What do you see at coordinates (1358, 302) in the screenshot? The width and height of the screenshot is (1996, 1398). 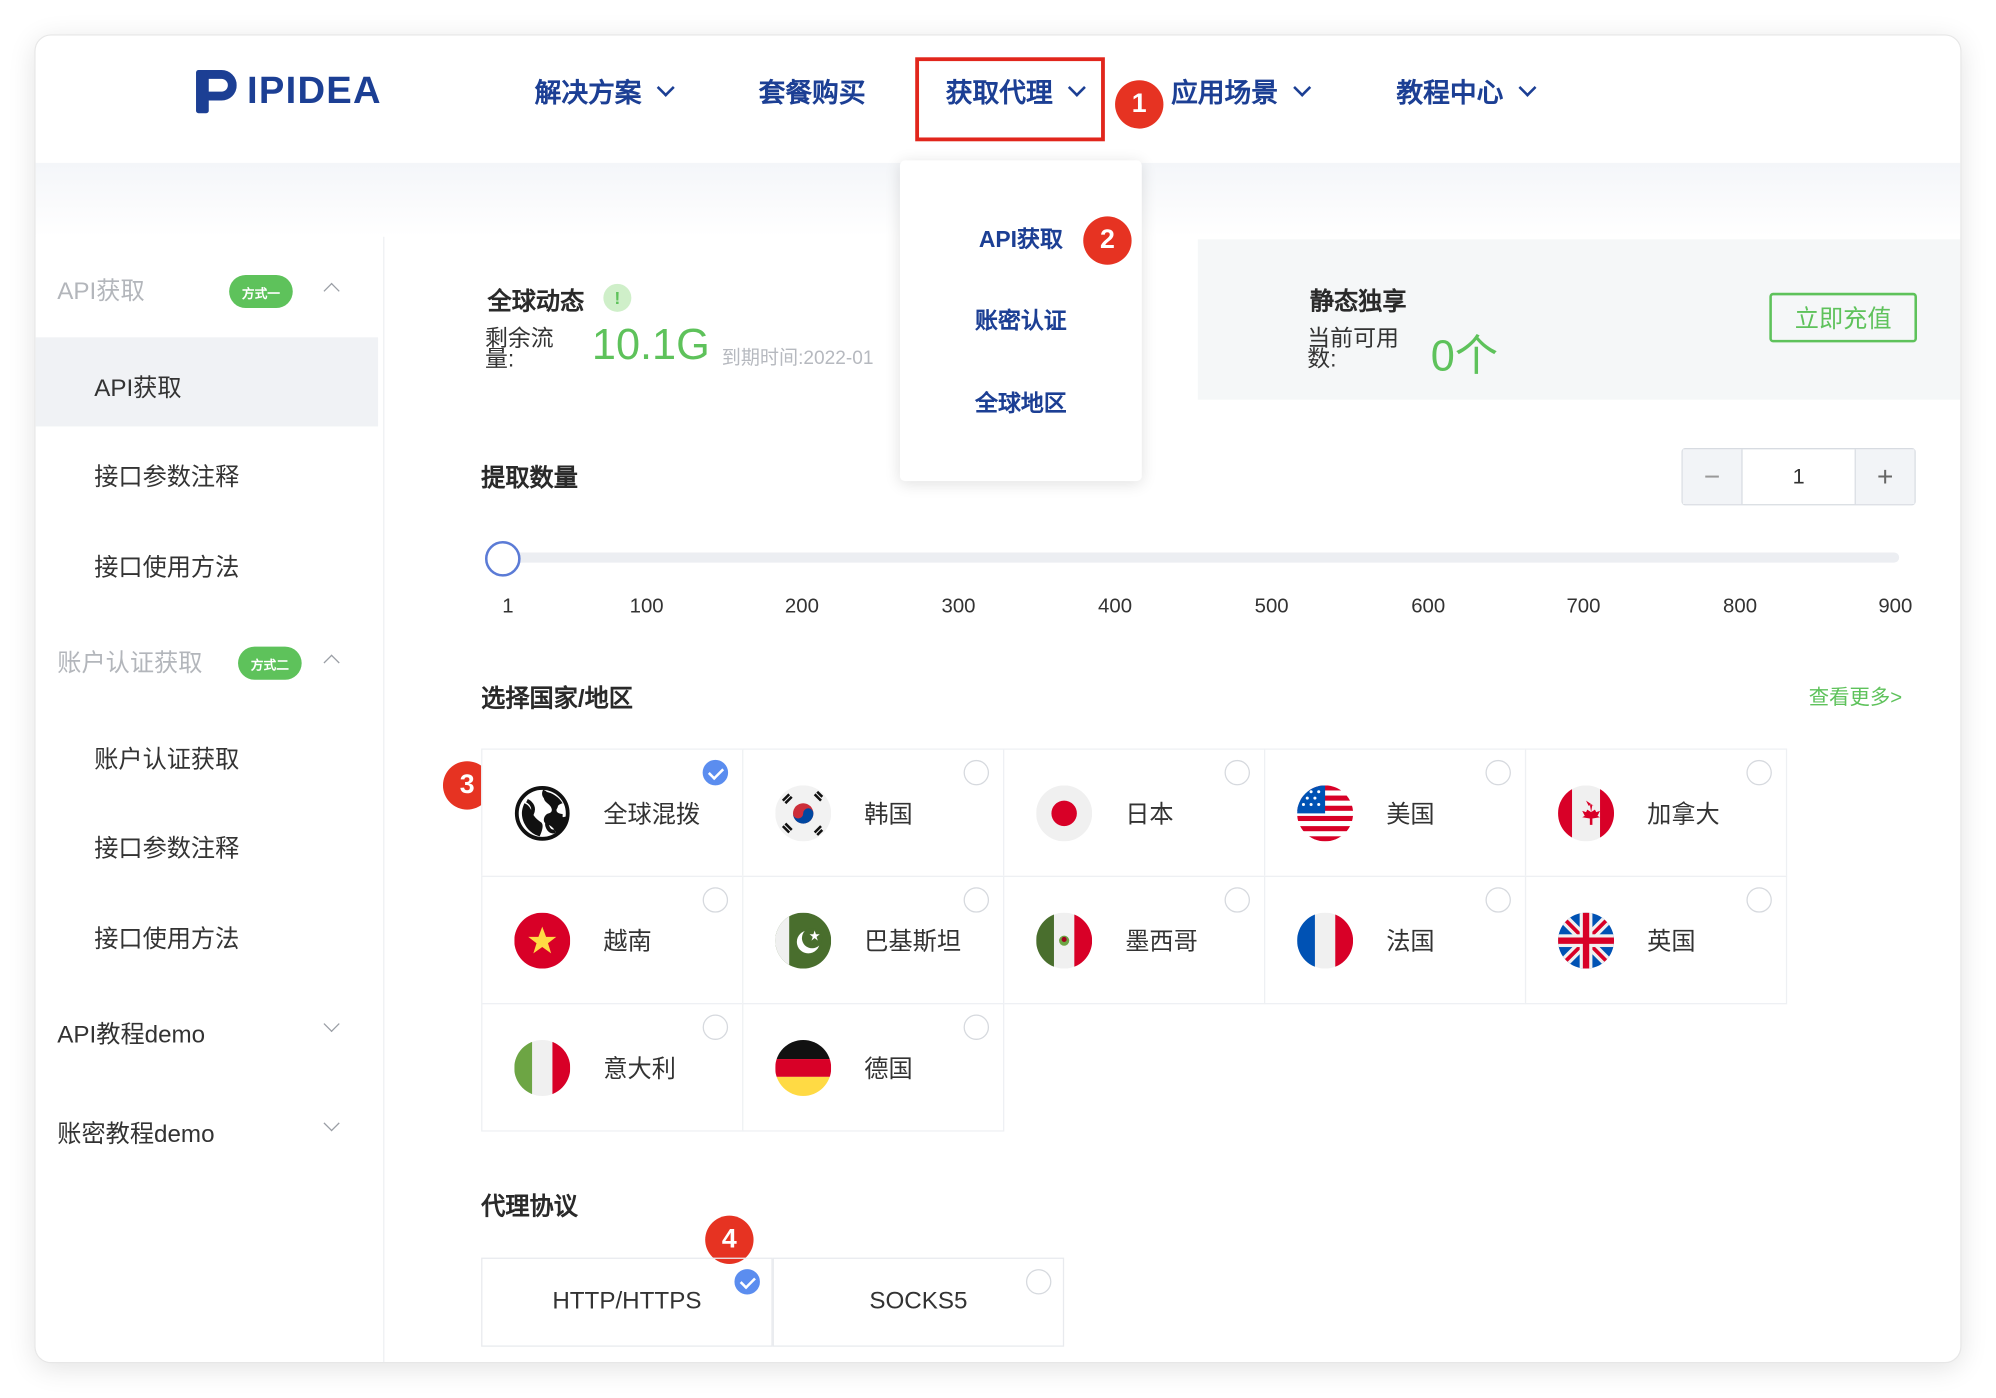 I see `static-title: 静态独享` at bounding box center [1358, 302].